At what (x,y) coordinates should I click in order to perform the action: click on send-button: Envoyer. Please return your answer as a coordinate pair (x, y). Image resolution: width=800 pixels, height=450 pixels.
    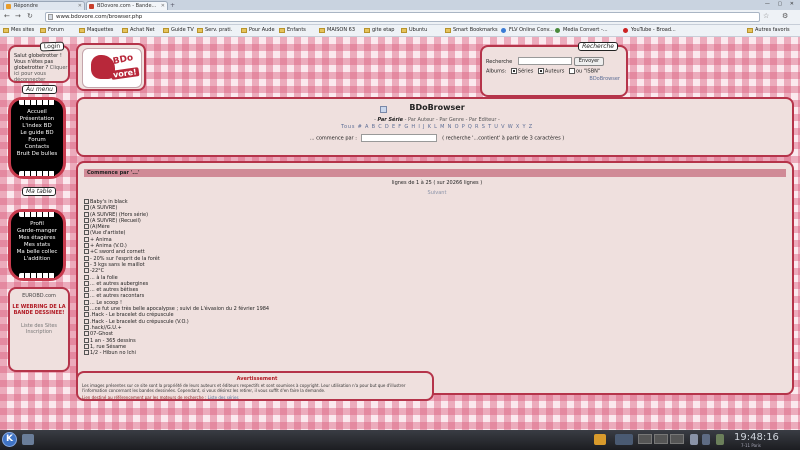
    Looking at the image, I should click on (589, 61).